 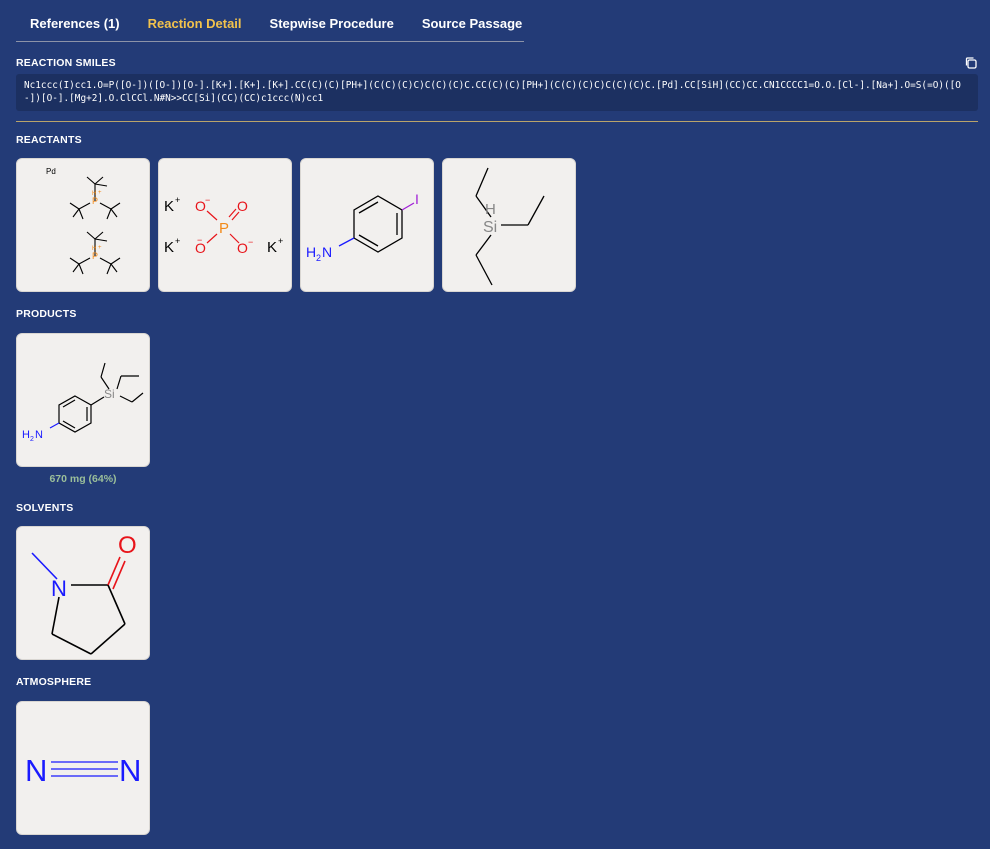 I want to click on potassium-phosphate-structure: K + K + K + O − O P O − O −, so click(x=223, y=225).